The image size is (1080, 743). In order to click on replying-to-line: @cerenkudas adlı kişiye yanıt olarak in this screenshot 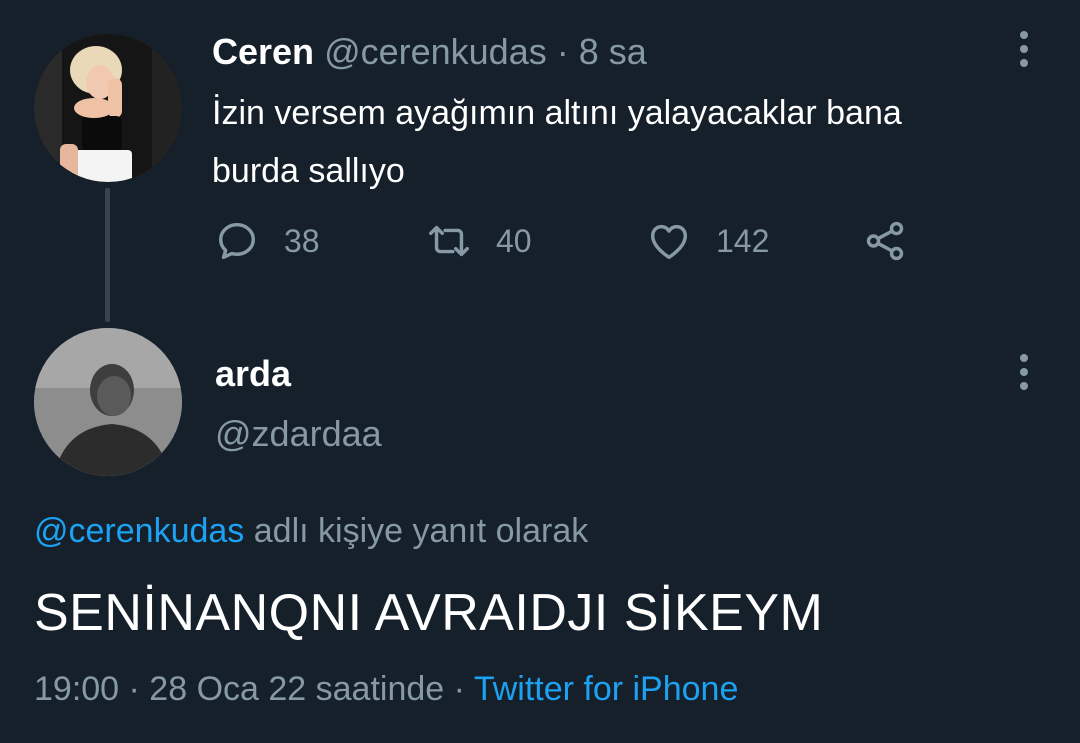, I will do `click(311, 531)`.